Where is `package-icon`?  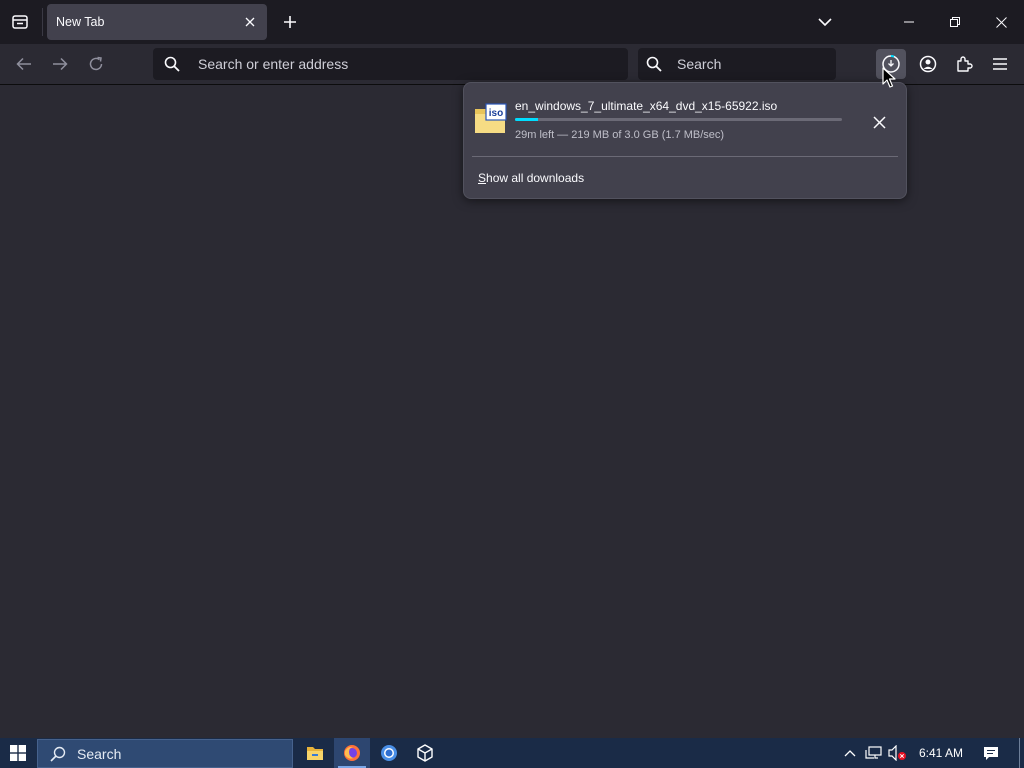
package-icon is located at coordinates (425, 753).